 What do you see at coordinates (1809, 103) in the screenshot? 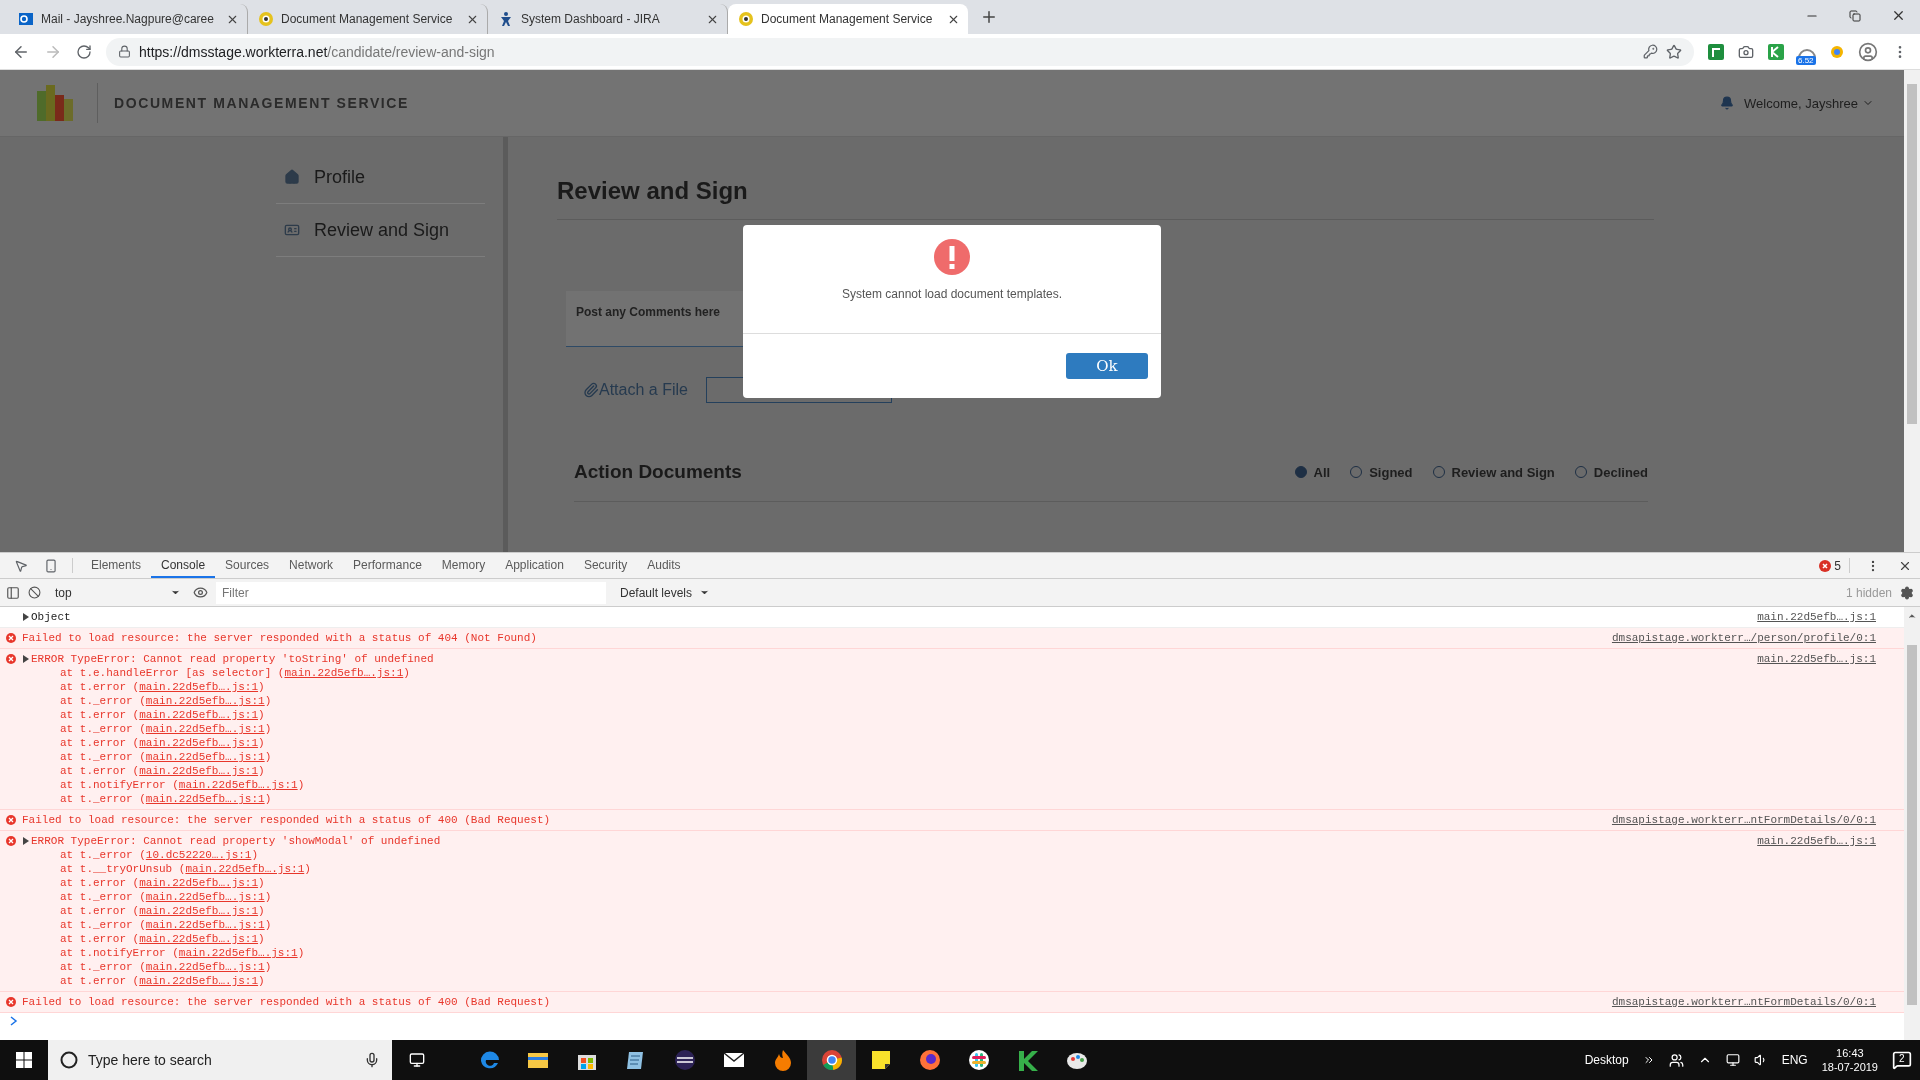
I see `user-menu: Welcome, Jayshree` at bounding box center [1809, 103].